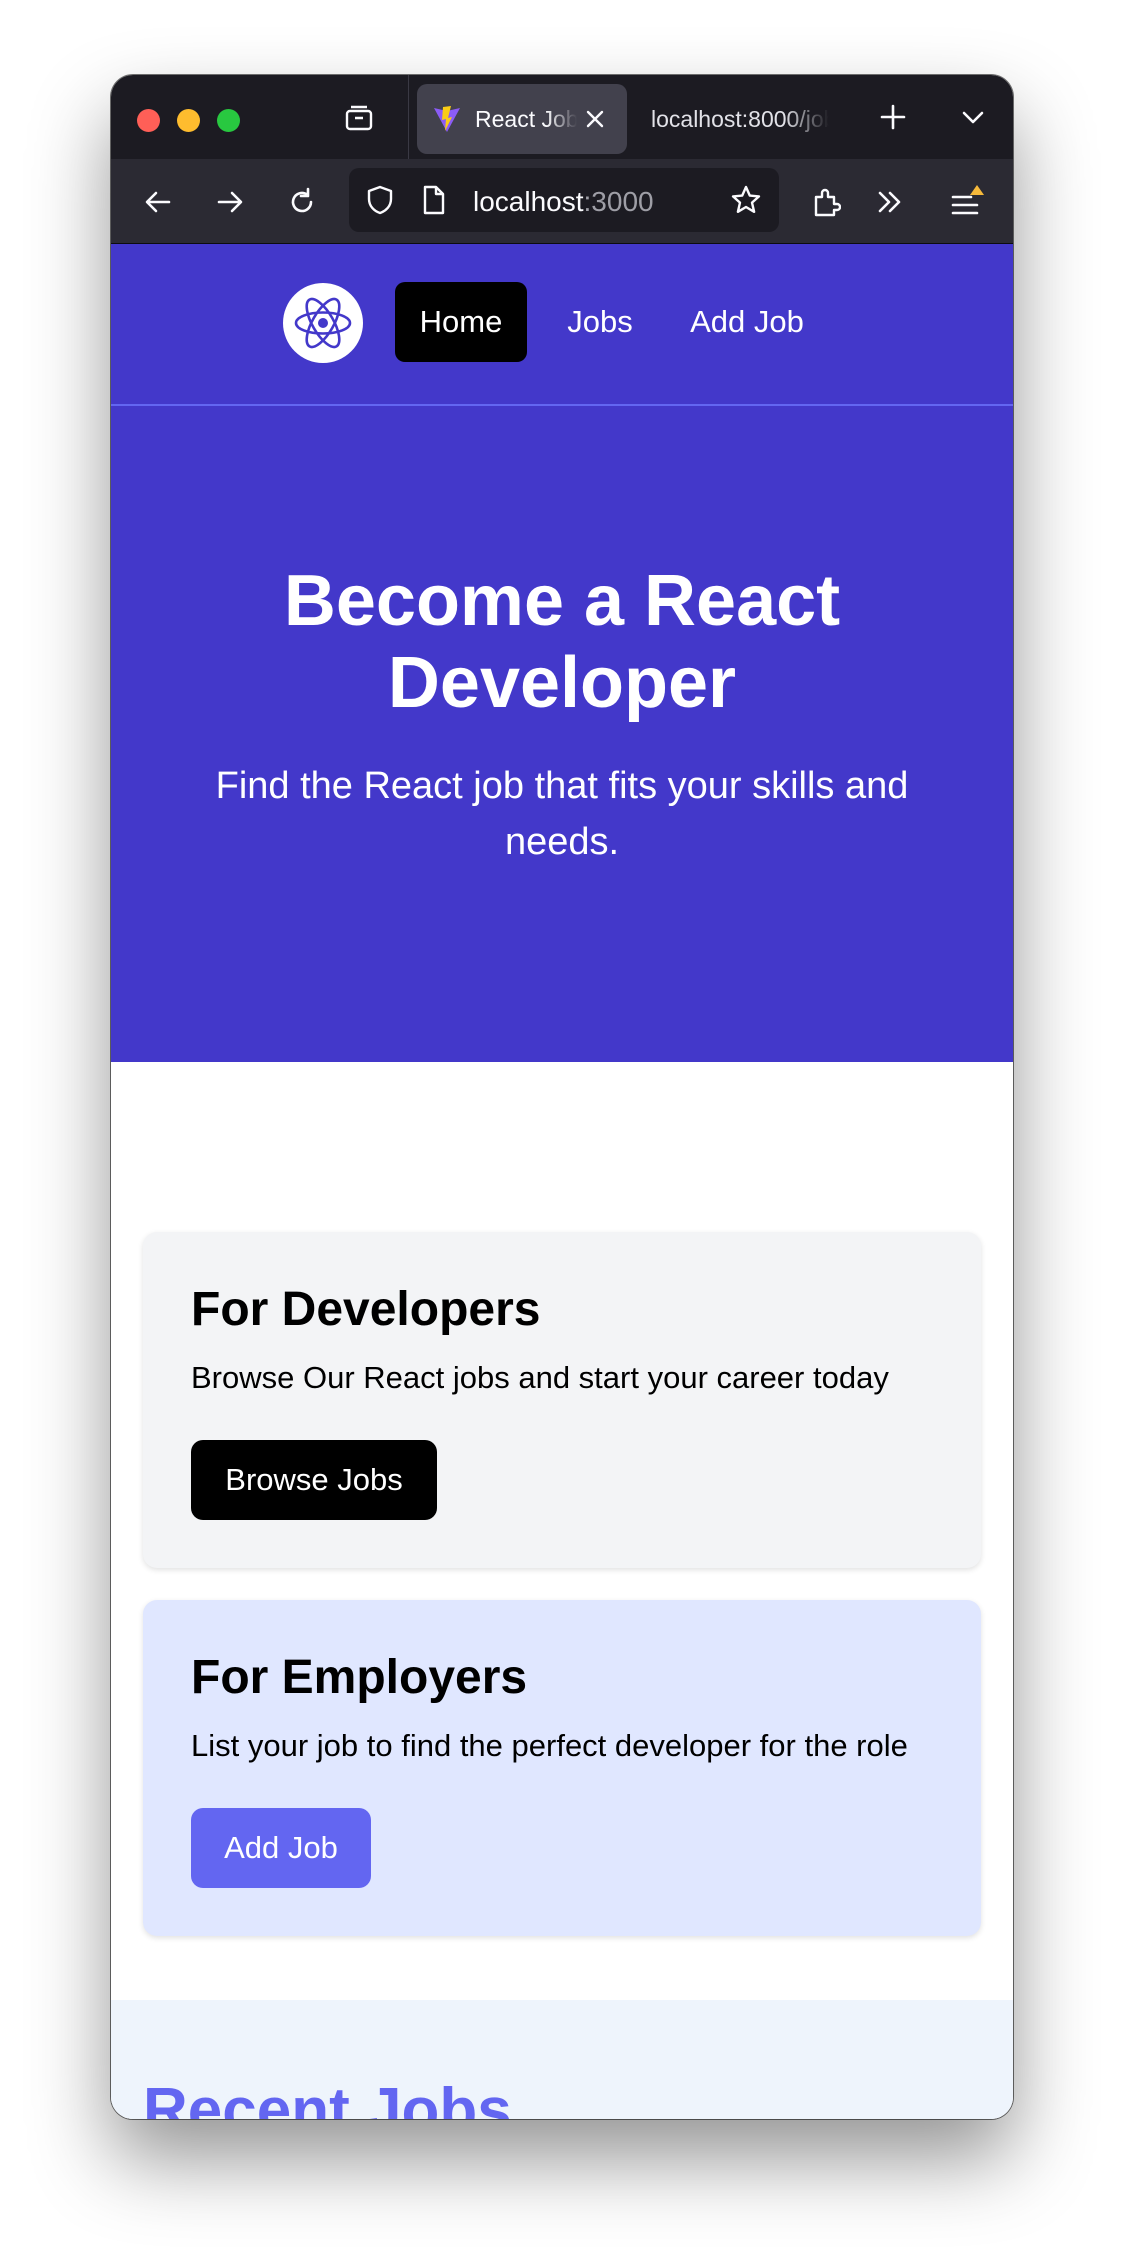 The image size is (1126, 2268). What do you see at coordinates (434, 200) in the screenshot?
I see `page-icon` at bounding box center [434, 200].